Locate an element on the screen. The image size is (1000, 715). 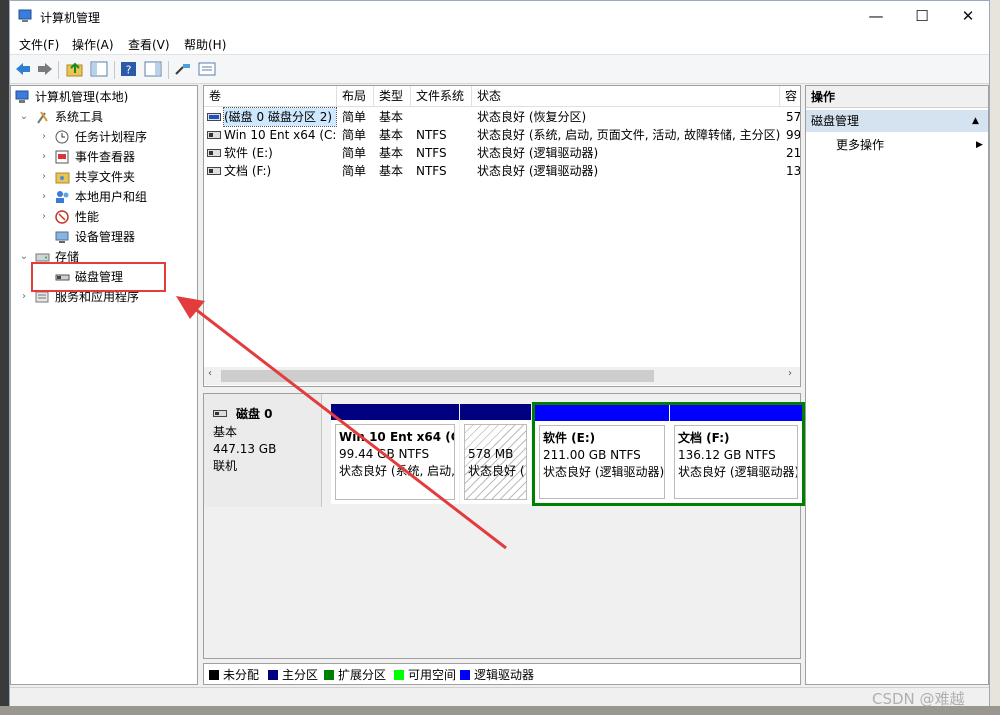
desktop-bottom-edge is located at coordinates (500, 710).